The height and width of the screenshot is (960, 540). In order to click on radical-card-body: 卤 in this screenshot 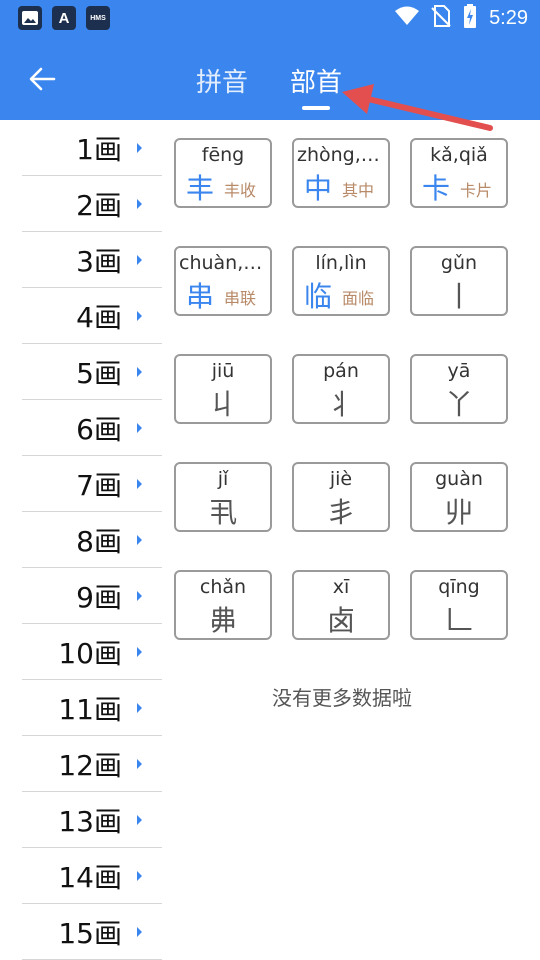, I will do `click(341, 621)`.